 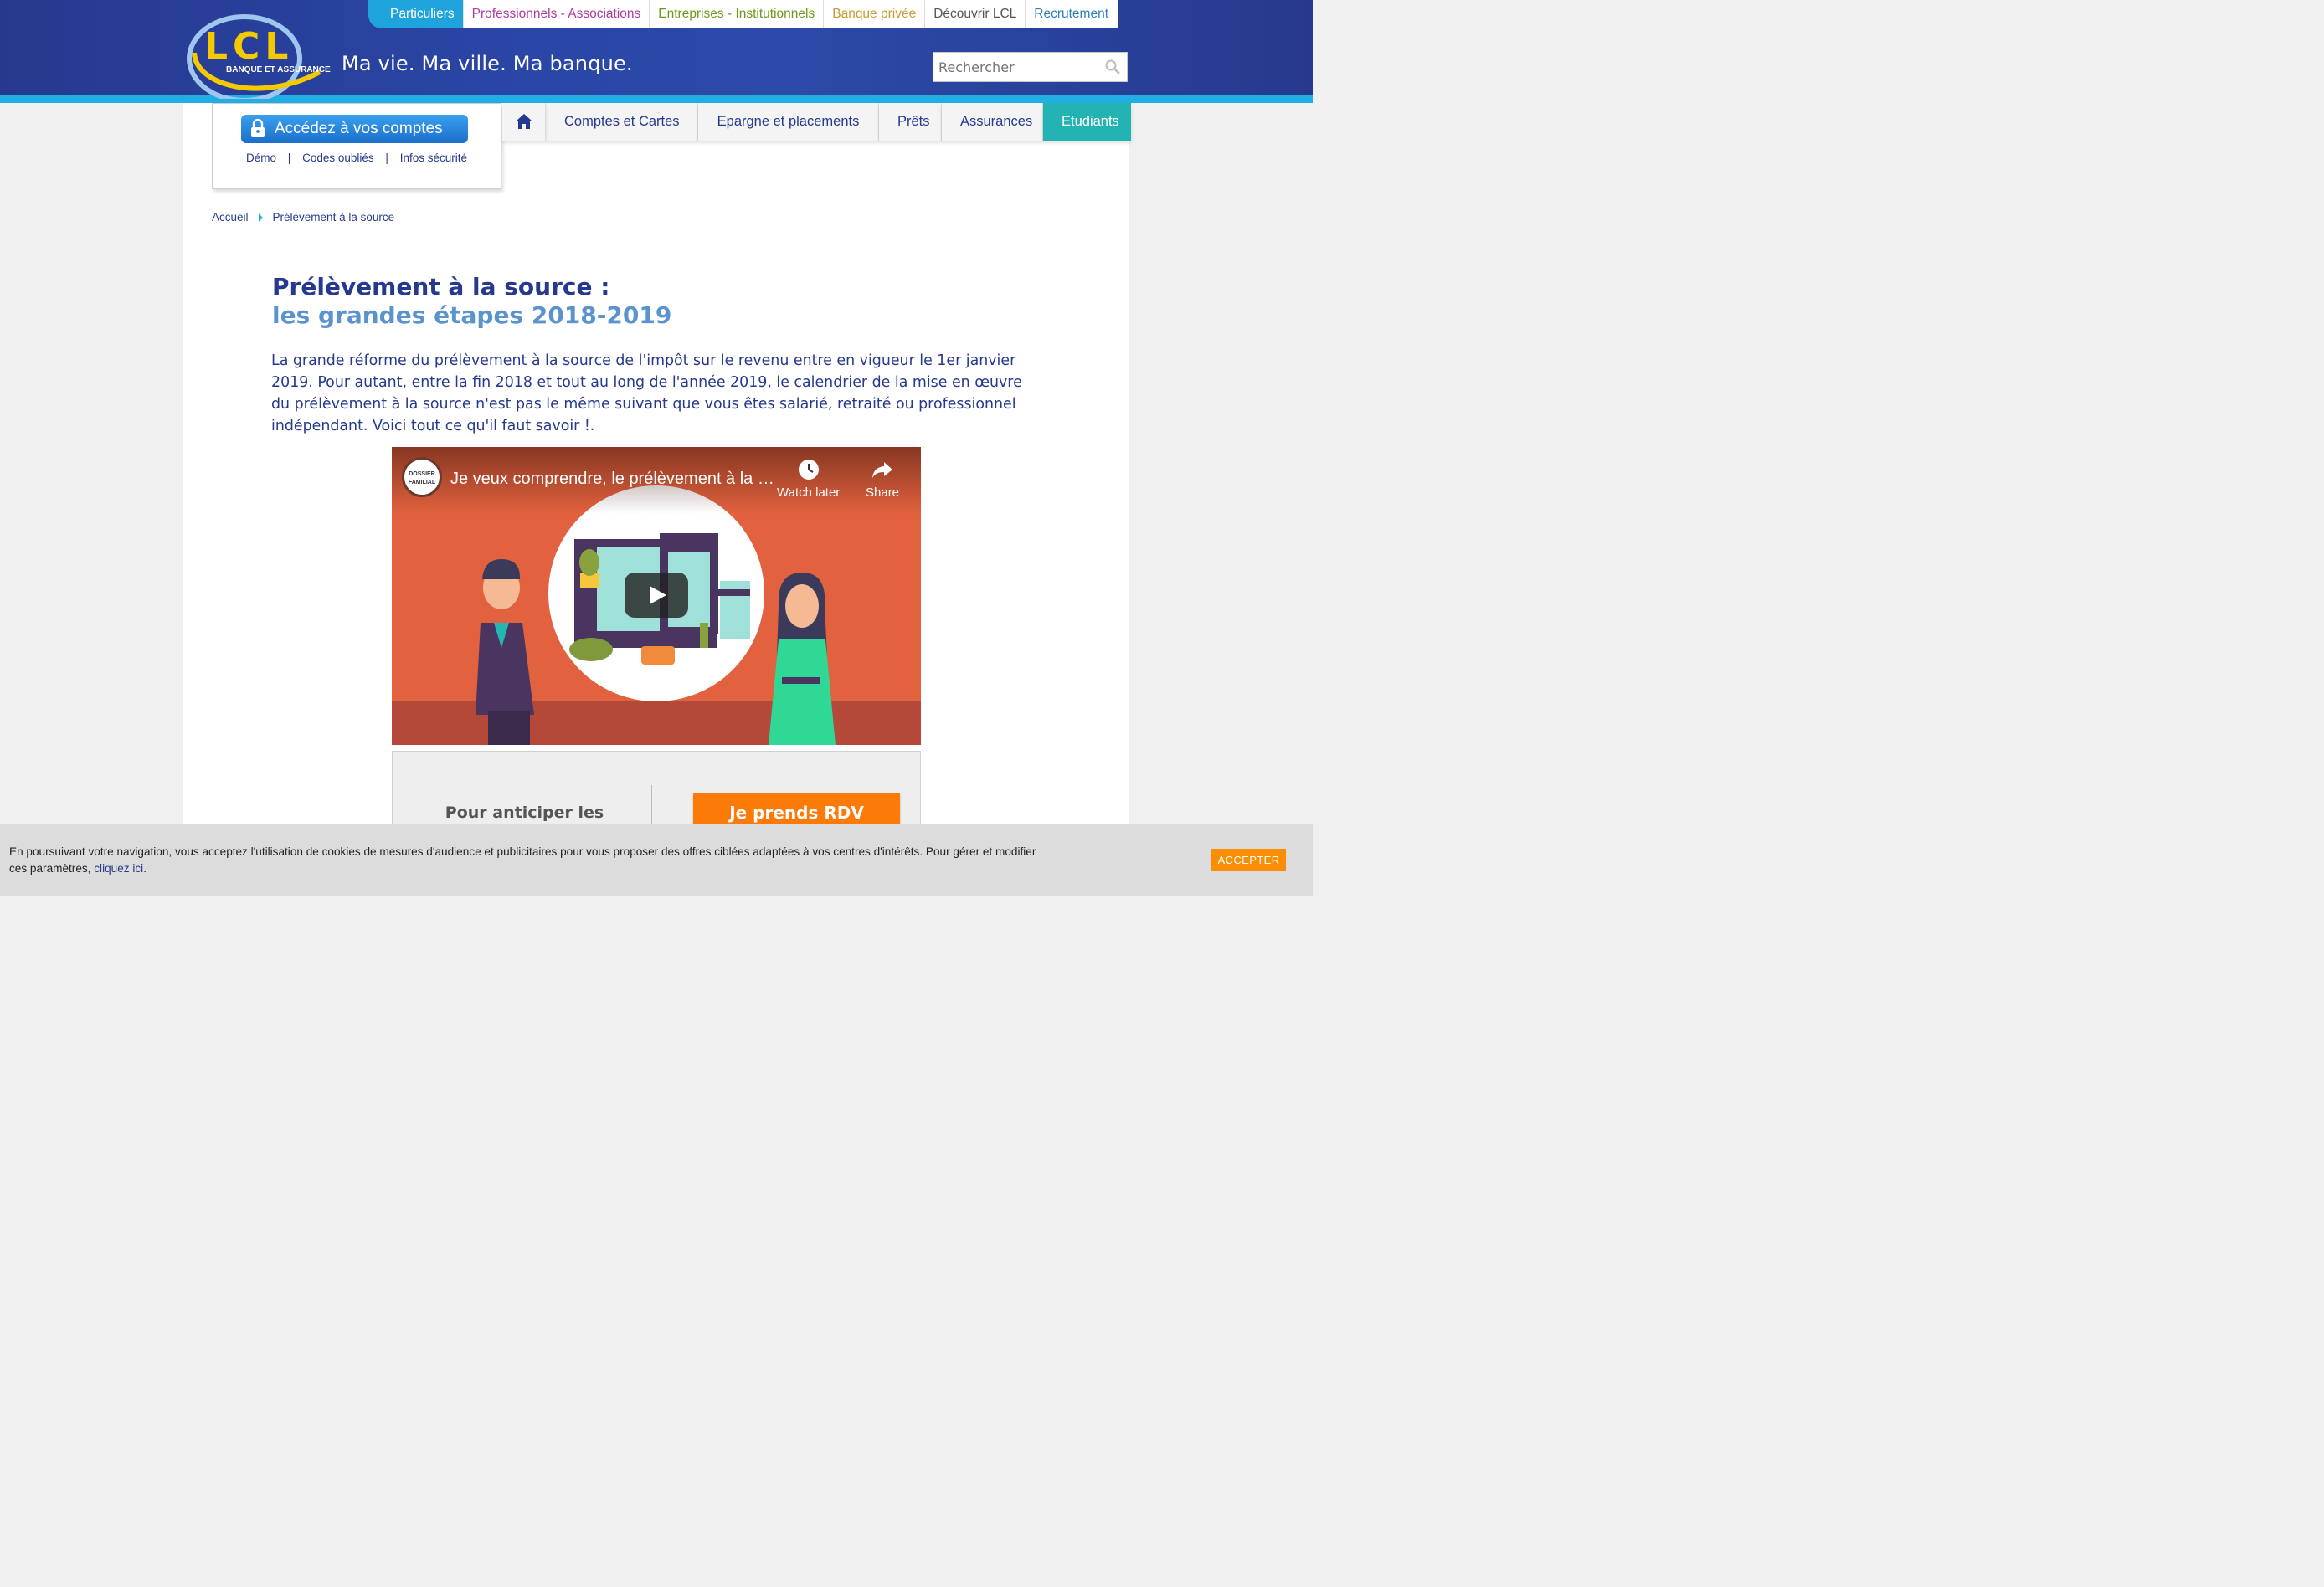 What do you see at coordinates (488, 64) in the screenshot?
I see `tagline: Ma vie. Ma ville. Ma banque.` at bounding box center [488, 64].